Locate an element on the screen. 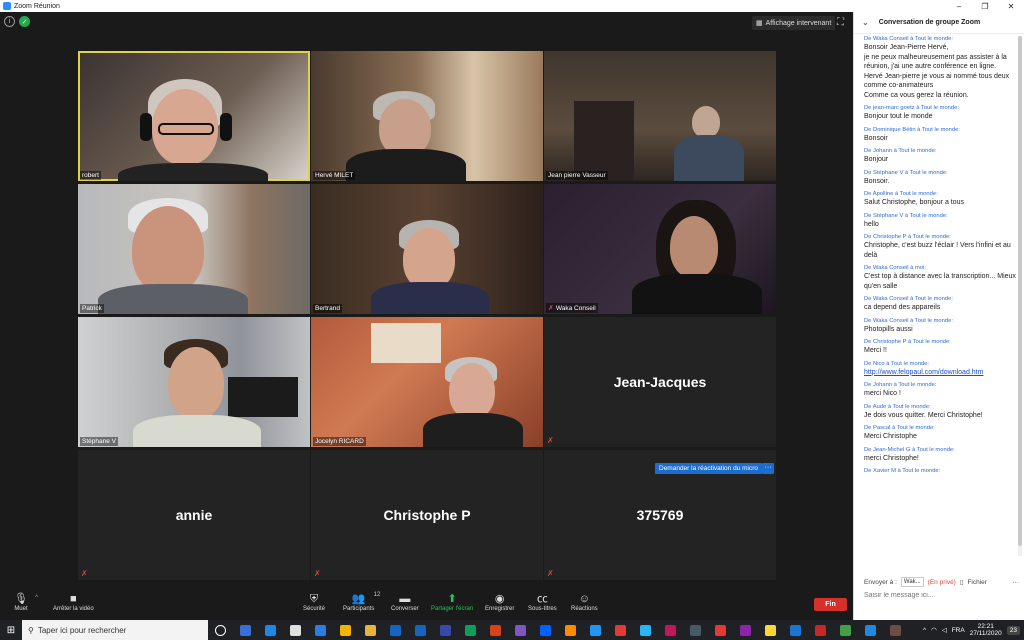 This screenshot has width=1024, height=640. subtitles-button: ㏄ Sous-titres is located at coordinates (542, 602).